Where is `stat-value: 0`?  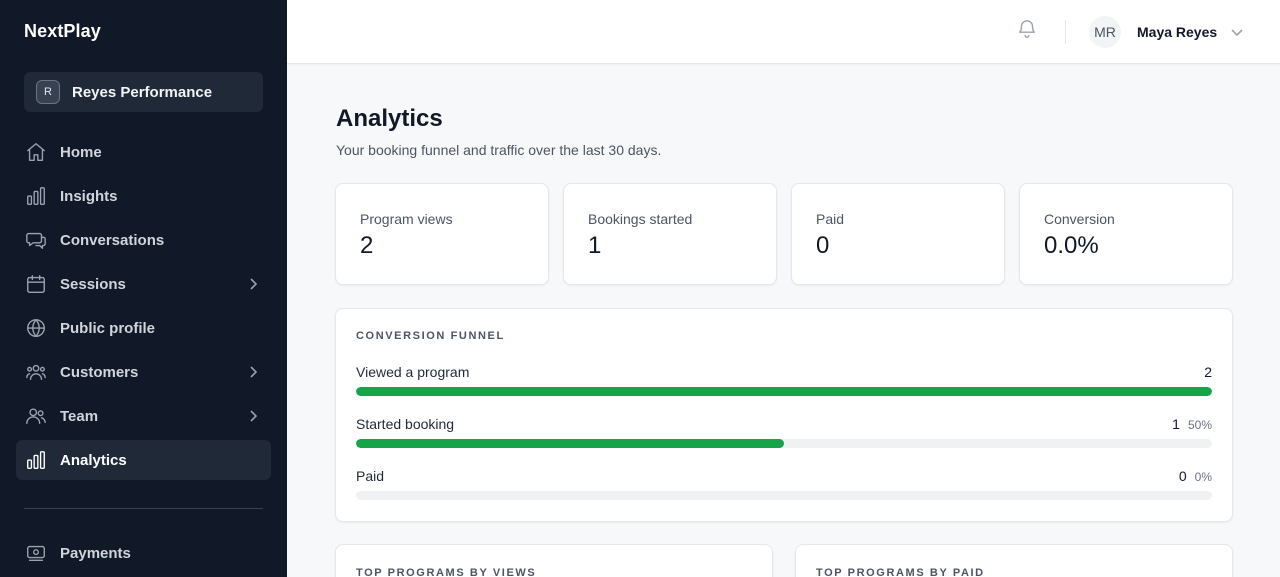 stat-value: 0 is located at coordinates (823, 245).